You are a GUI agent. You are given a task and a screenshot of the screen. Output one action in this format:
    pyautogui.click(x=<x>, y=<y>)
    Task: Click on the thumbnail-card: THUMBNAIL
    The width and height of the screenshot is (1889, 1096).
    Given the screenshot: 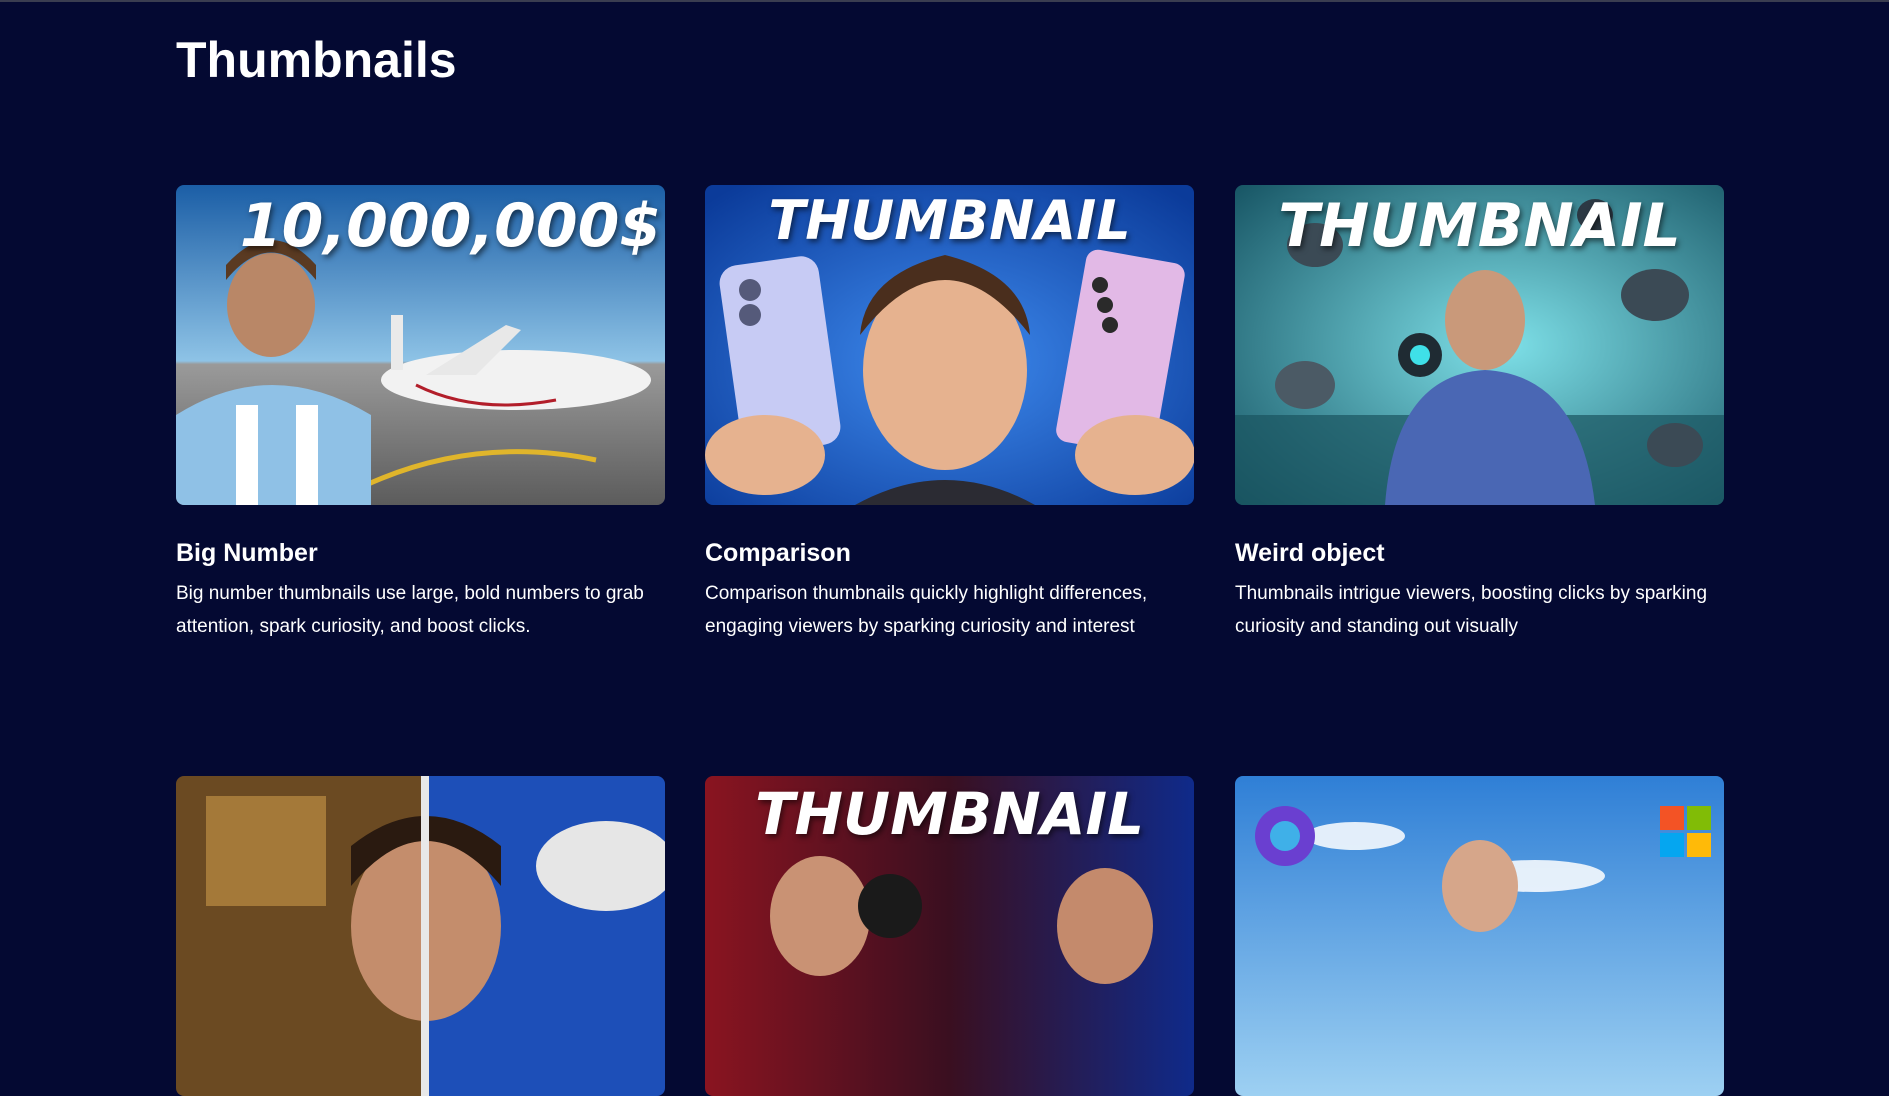 What is the action you would take?
    pyautogui.click(x=949, y=936)
    